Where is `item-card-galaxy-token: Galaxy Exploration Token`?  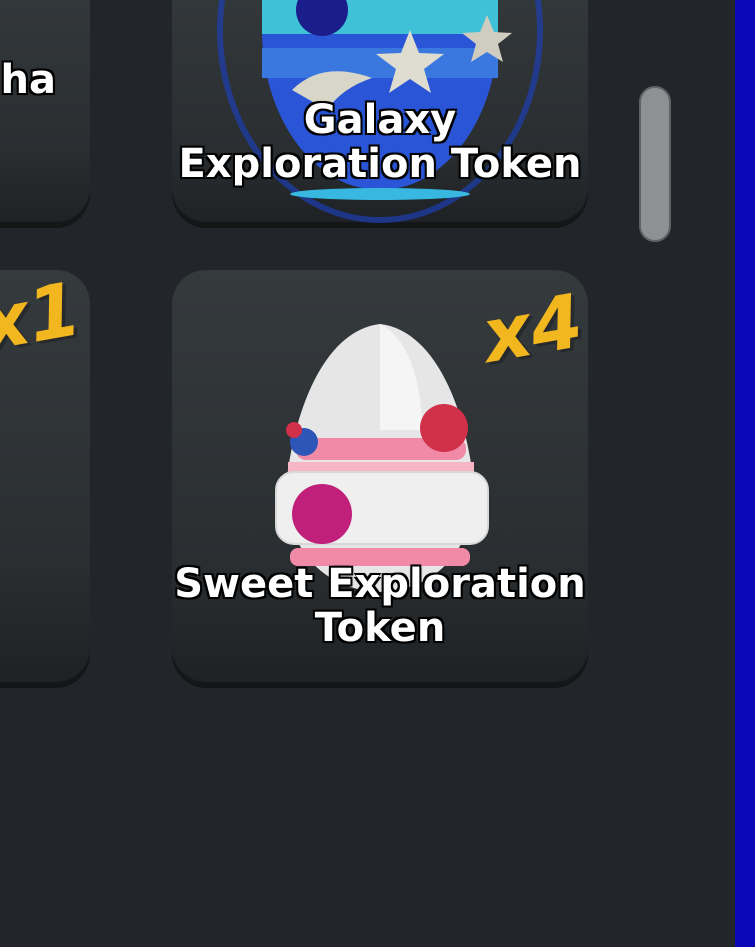
item-card-galaxy-token: Galaxy Exploration Token is located at coordinates (380, 114).